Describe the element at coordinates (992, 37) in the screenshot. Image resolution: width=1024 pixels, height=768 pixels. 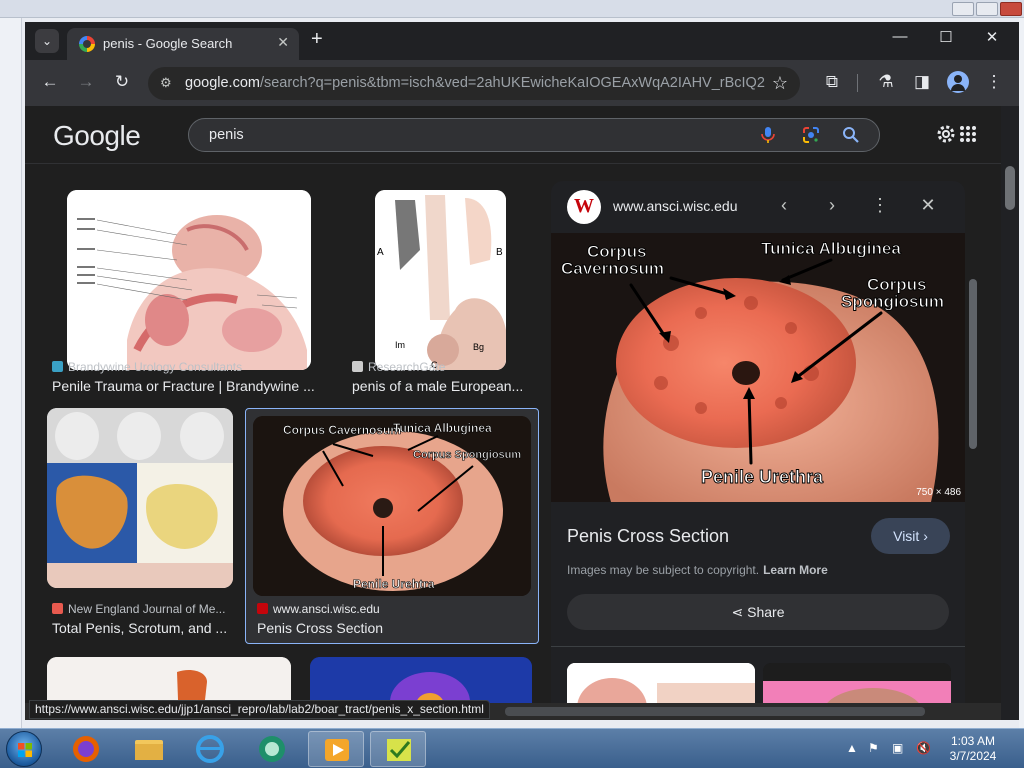
I see `close-window-button: ✕` at that location.